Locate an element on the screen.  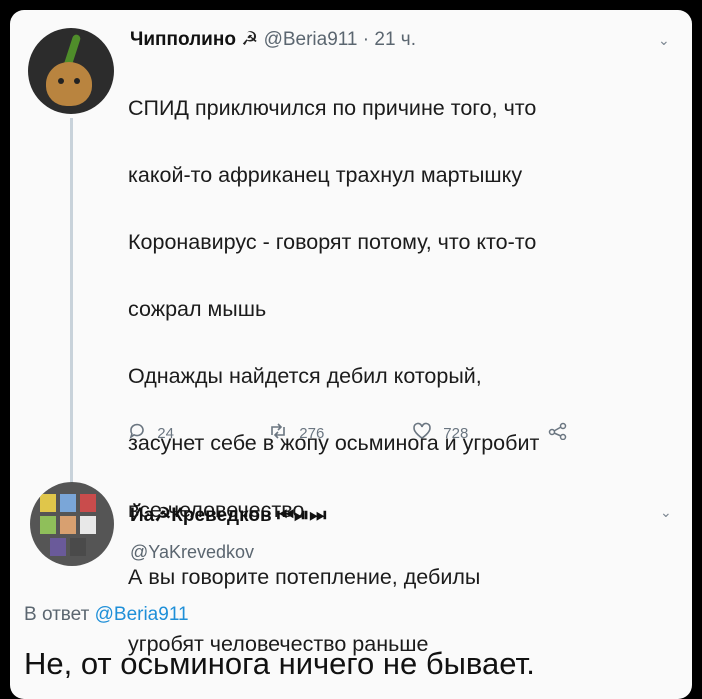
retweet-icon is located at coordinates (280, 434).